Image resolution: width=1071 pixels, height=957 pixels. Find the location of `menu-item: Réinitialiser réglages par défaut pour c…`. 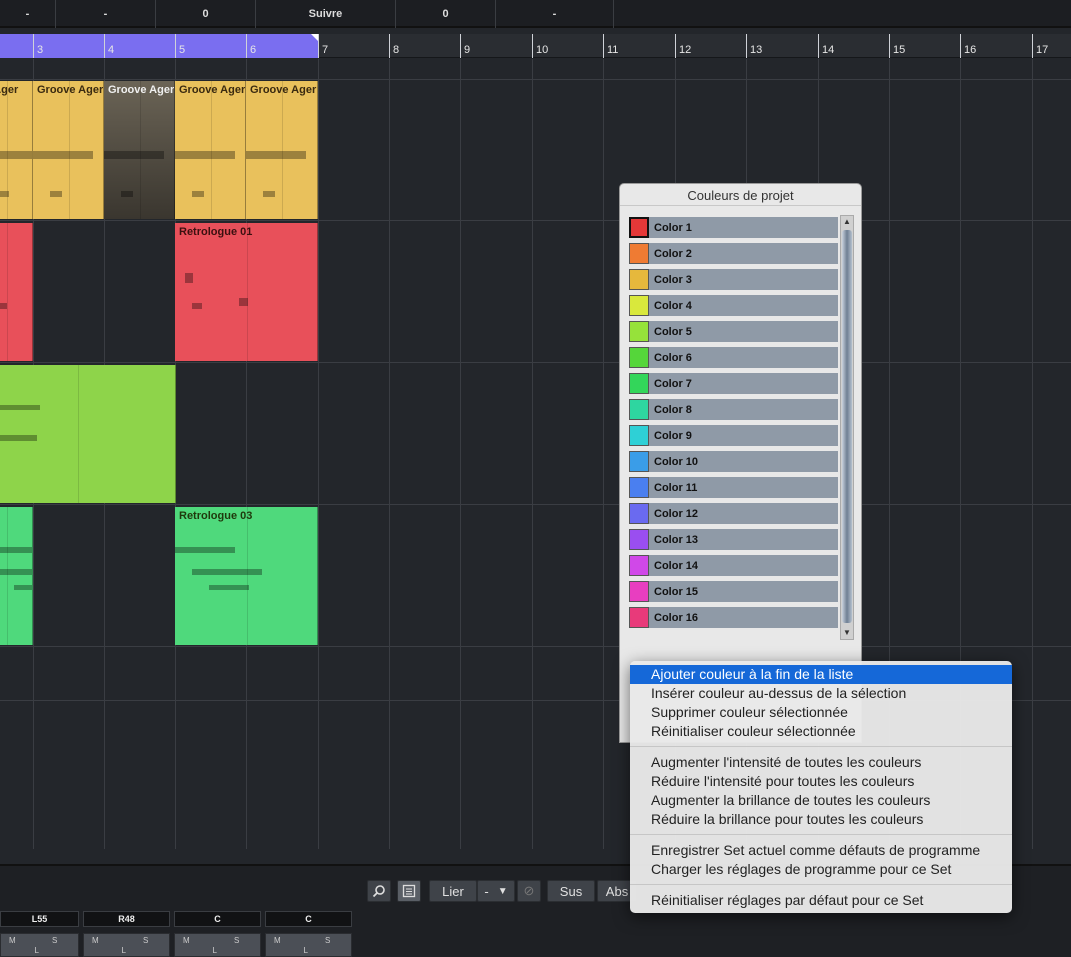

menu-item: Réinitialiser réglages par défaut pour c… is located at coordinates (821, 900).